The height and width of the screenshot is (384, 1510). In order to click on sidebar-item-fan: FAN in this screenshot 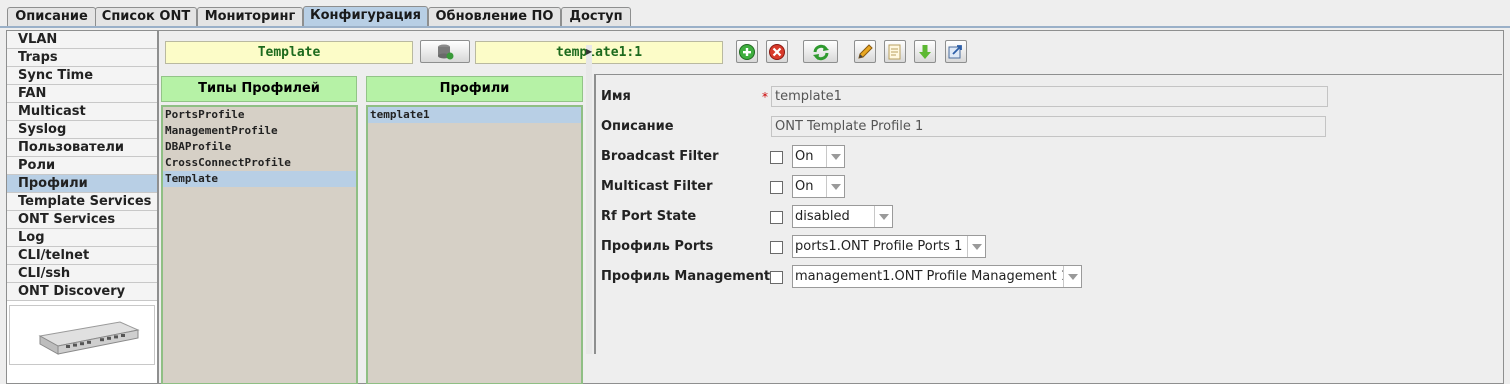, I will do `click(82, 94)`.